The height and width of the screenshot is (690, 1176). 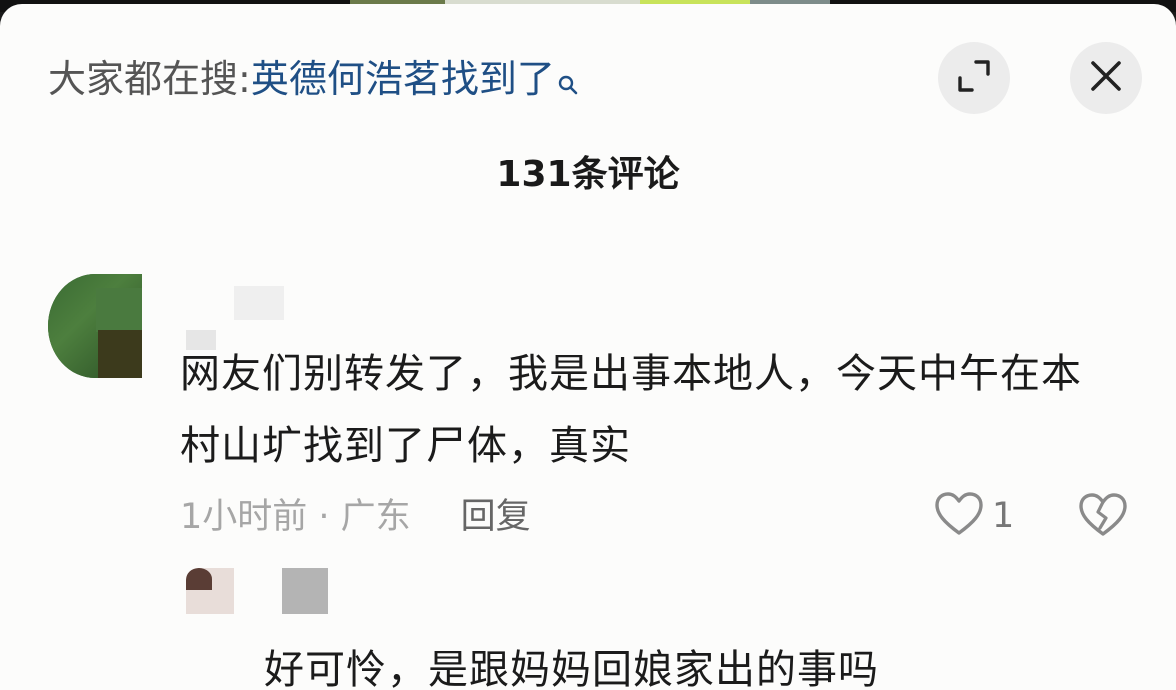 I want to click on comment-count-title: 131条评论, so click(x=588, y=174).